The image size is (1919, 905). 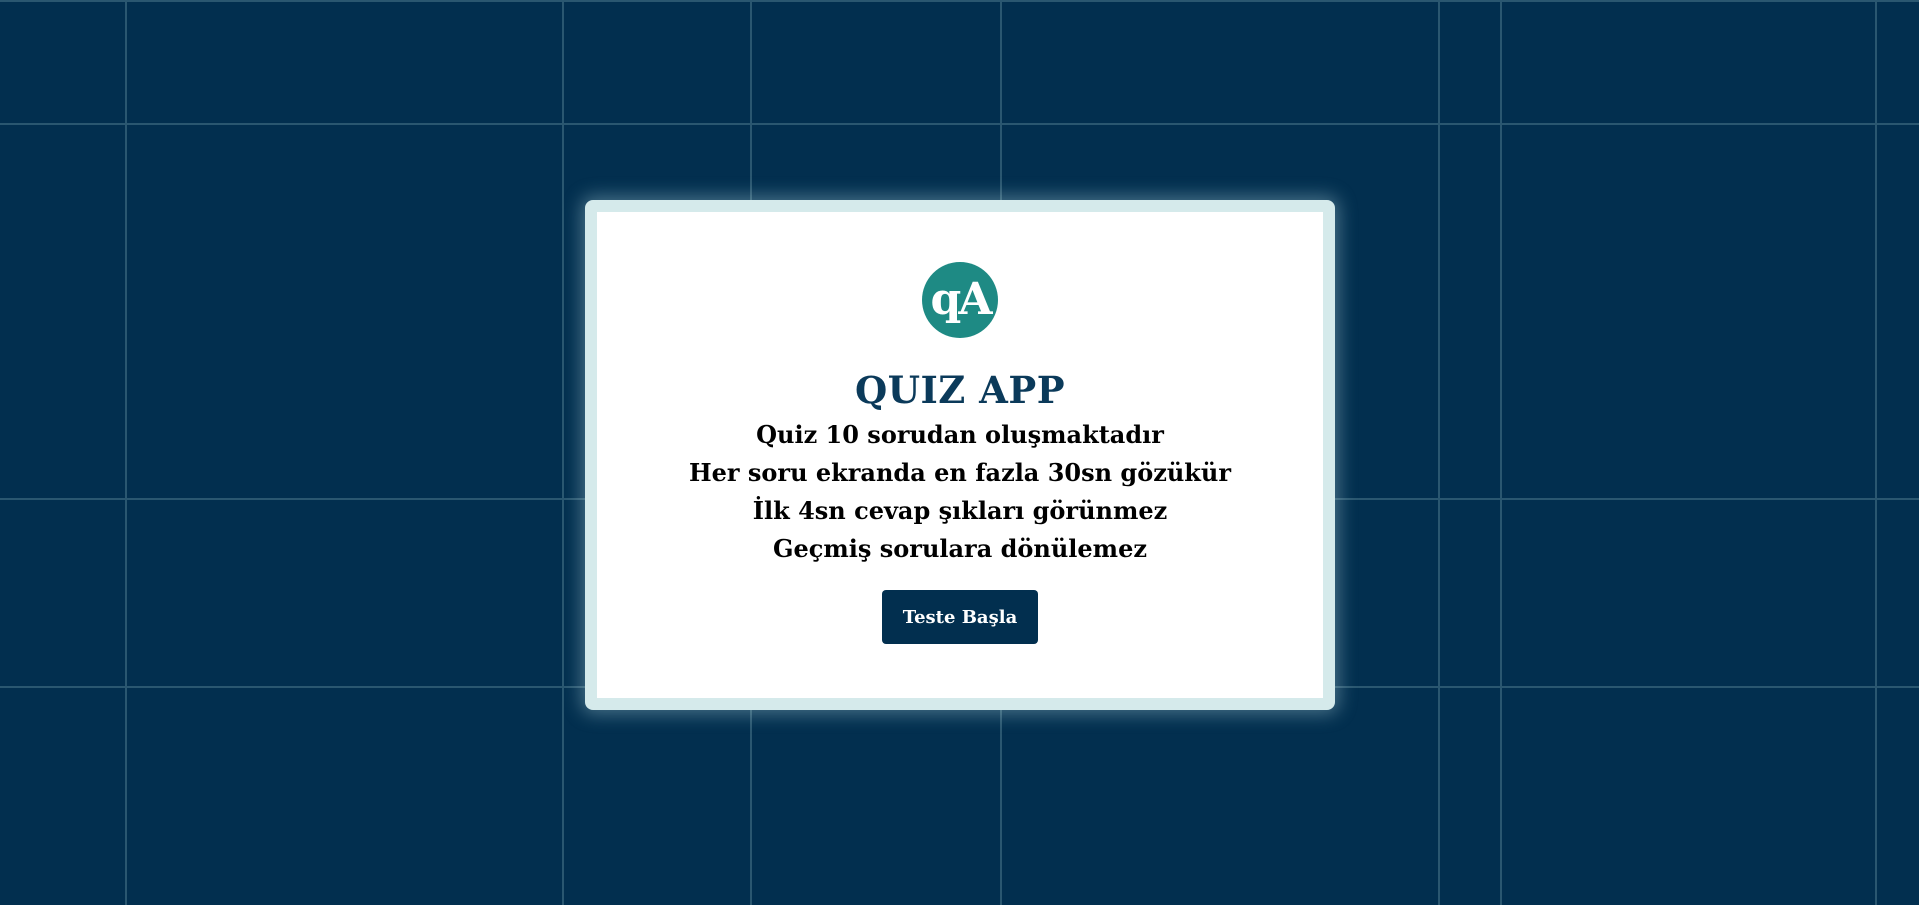 I want to click on rule-item: Quiz 10 sorudan oluşmaktadır, so click(x=960, y=435).